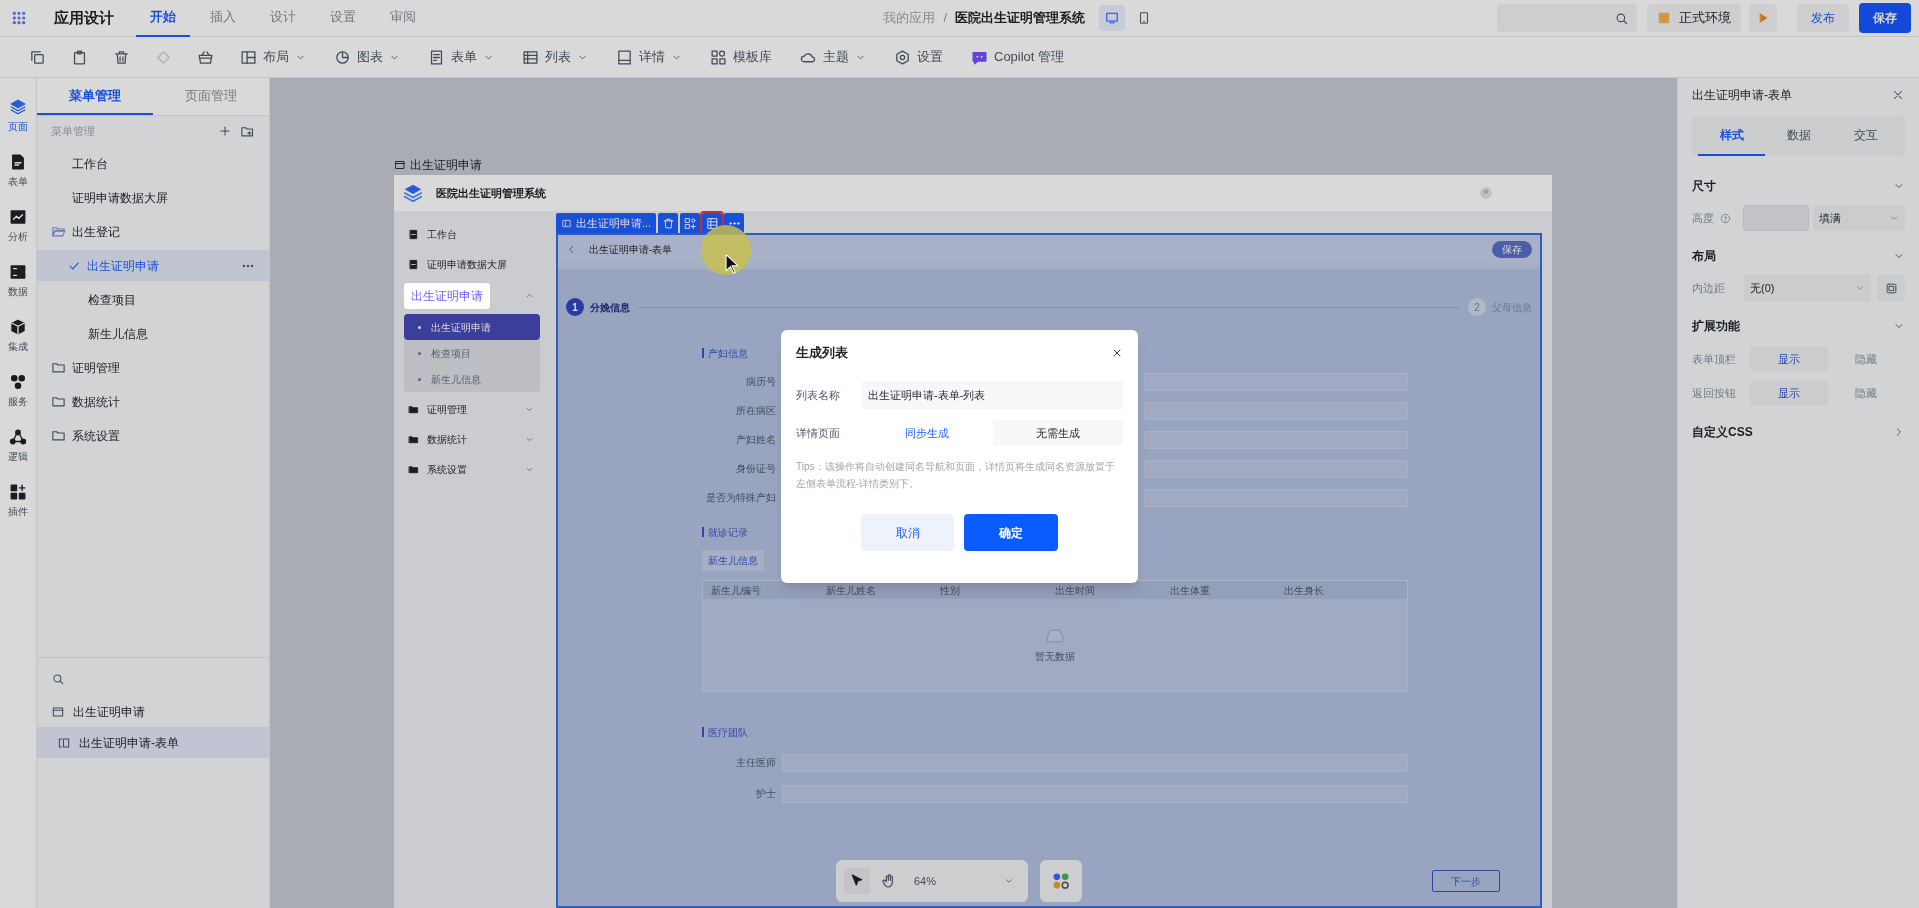 The height and width of the screenshot is (908, 1919). I want to click on property-tab: 数据, so click(1798, 136).